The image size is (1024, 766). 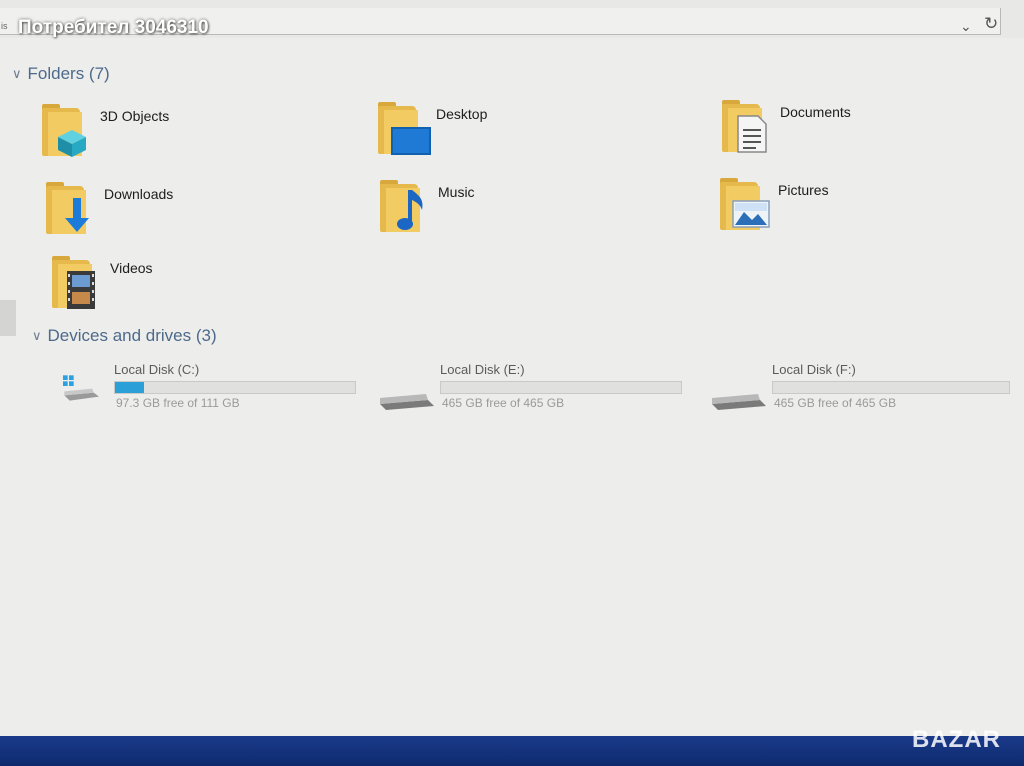 What do you see at coordinates (814, 369) in the screenshot?
I see `drive-name: Local Disk (F:)` at bounding box center [814, 369].